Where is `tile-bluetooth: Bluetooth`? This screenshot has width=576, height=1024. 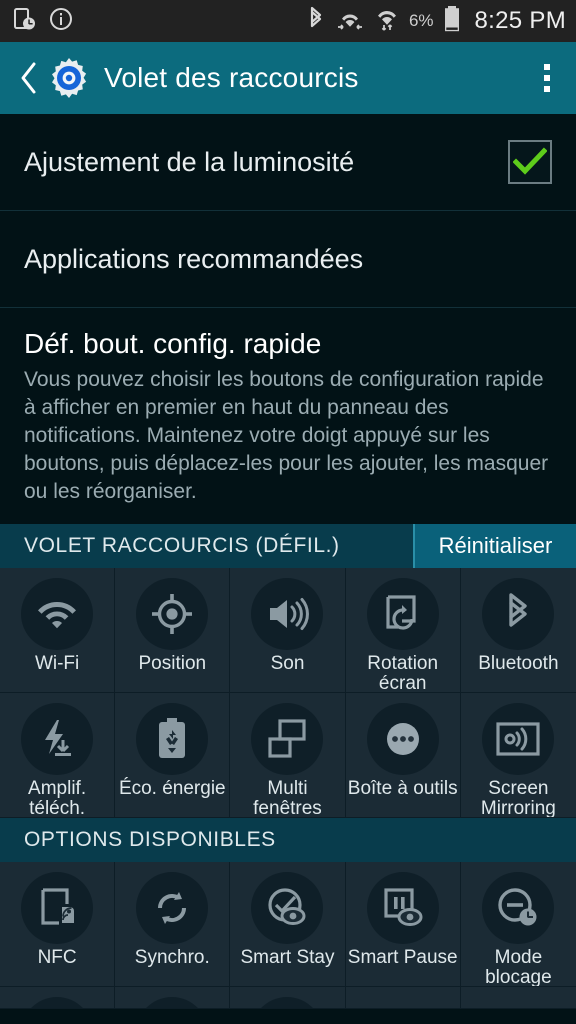
tile-bluetooth: Bluetooth is located at coordinates (518, 630).